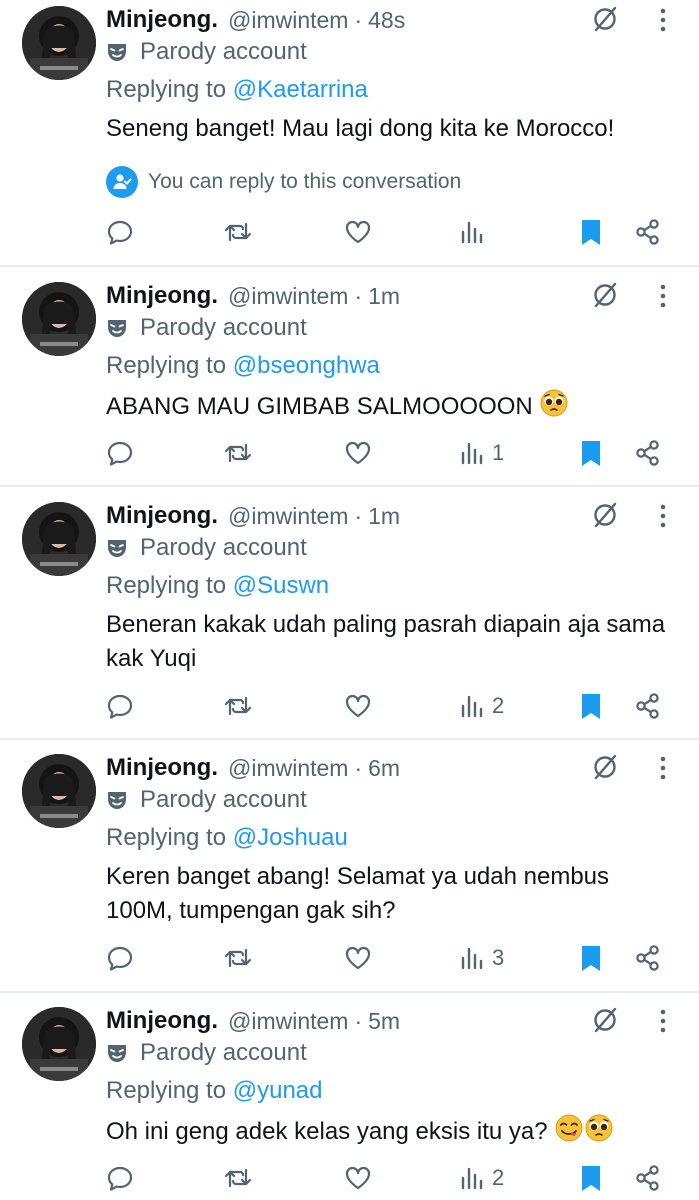 Image resolution: width=699 pixels, height=1200 pixels. I want to click on mention-link: @yunad, so click(278, 1090).